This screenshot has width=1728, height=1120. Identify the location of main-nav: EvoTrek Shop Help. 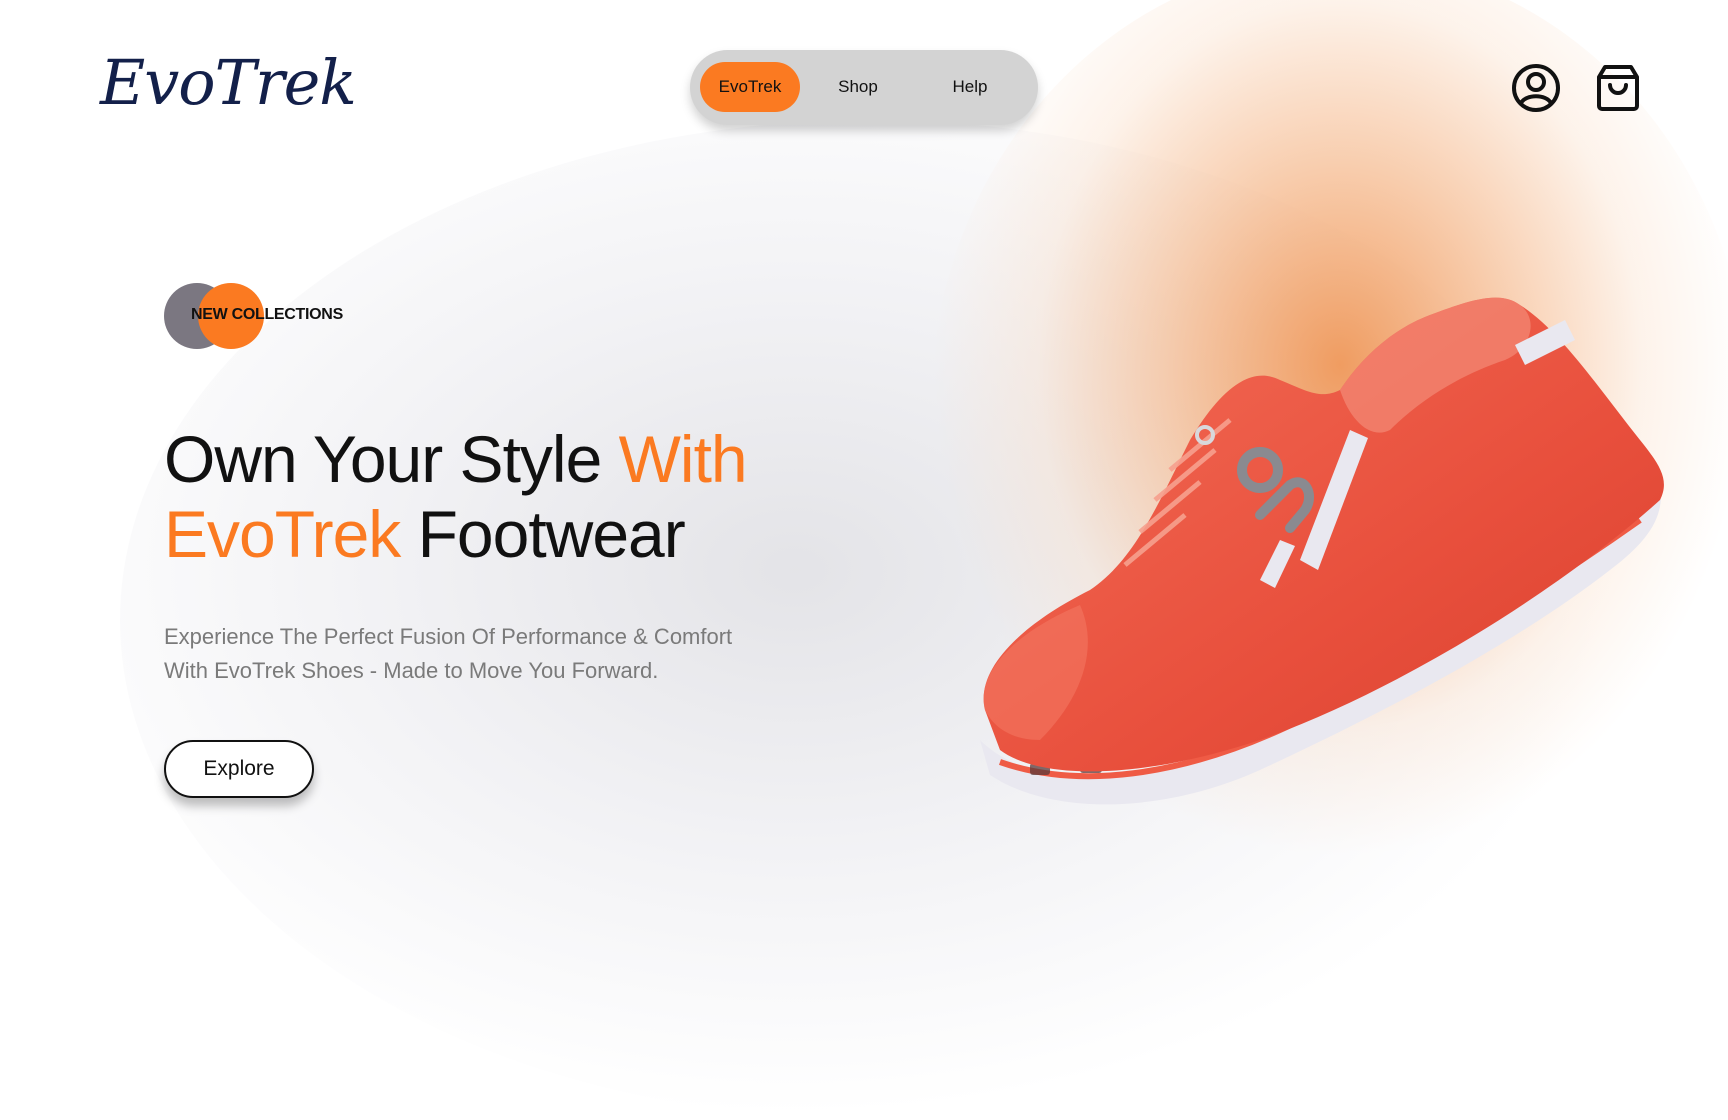
(864, 87).